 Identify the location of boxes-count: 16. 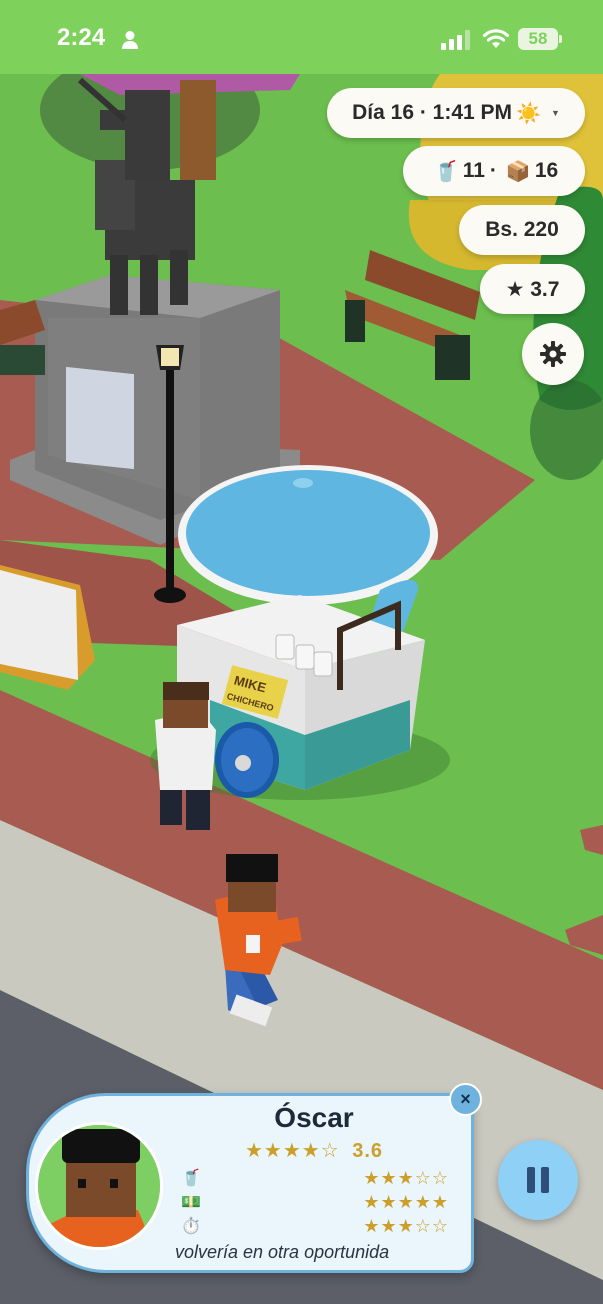
(546, 170).